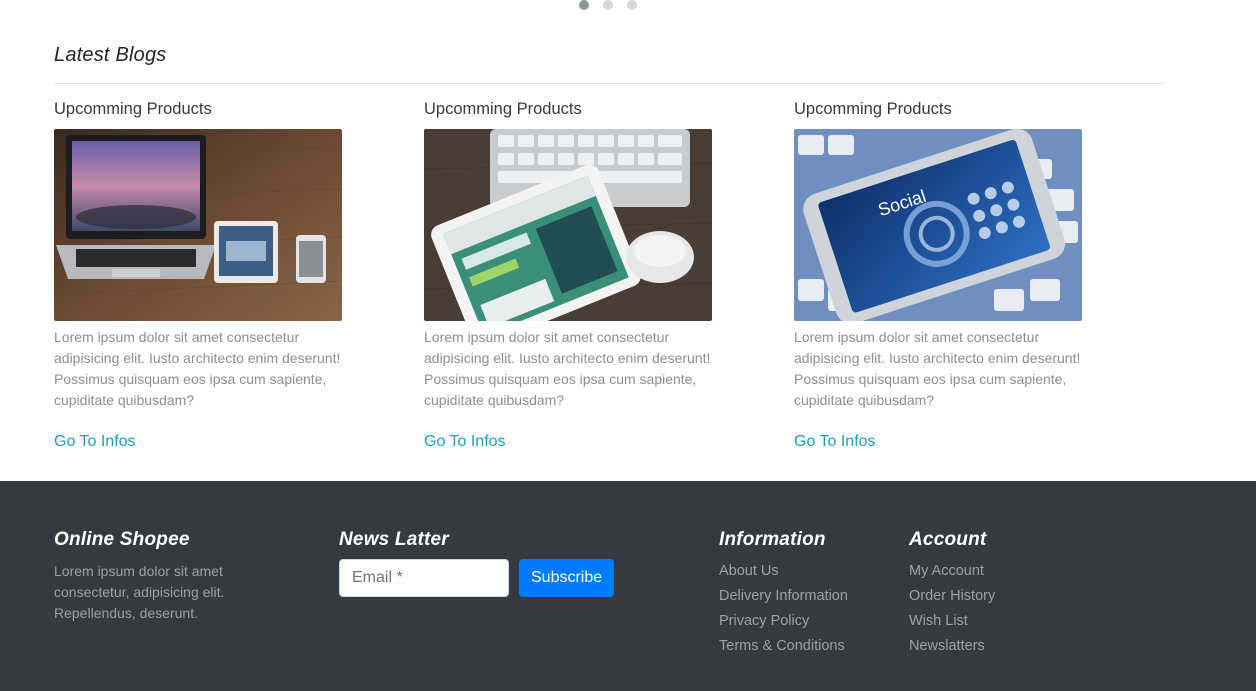  What do you see at coordinates (394, 539) in the screenshot?
I see `footer-newsletter-heading: News Latter` at bounding box center [394, 539].